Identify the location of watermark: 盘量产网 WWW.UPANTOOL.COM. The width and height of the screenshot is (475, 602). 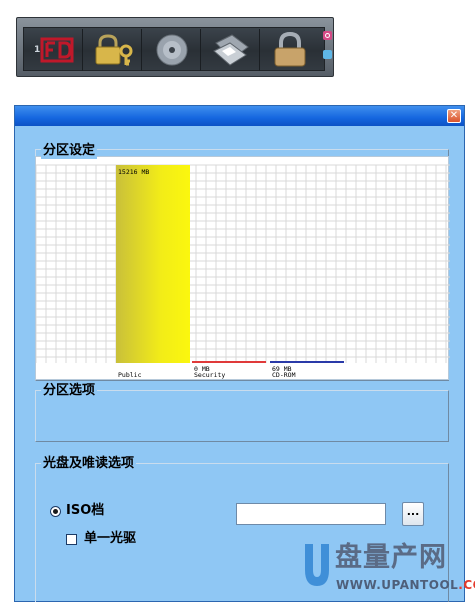
(388, 570).